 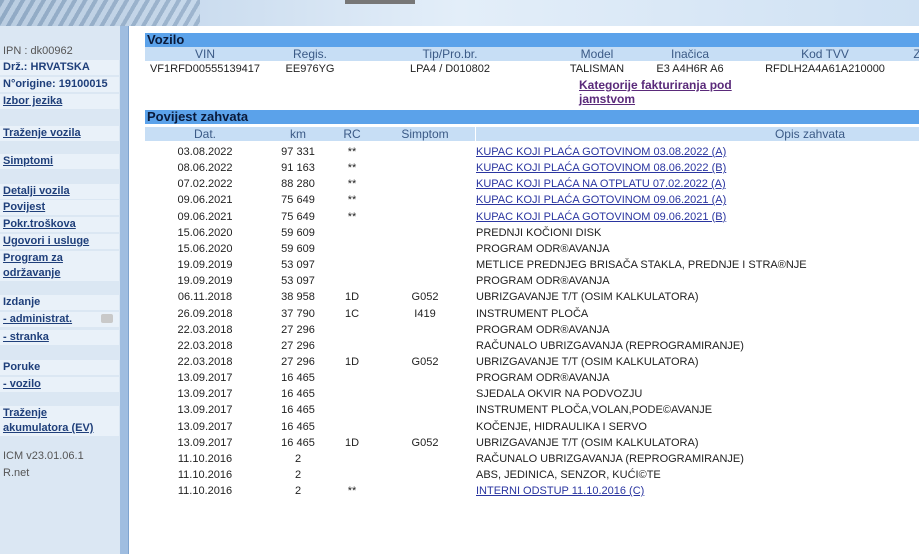 What do you see at coordinates (825, 69) in the screenshot?
I see `tvv-value: RFDLH2A4A61A210000` at bounding box center [825, 69].